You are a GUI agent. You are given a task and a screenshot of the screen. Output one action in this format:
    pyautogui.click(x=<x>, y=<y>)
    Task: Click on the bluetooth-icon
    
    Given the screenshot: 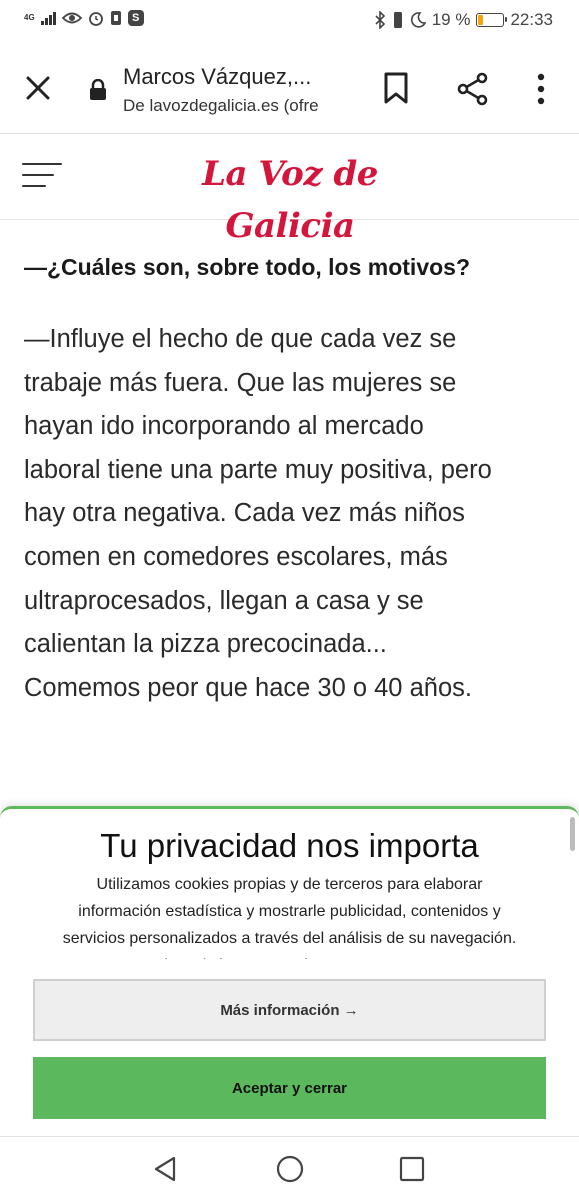 What is the action you would take?
    pyautogui.click(x=380, y=20)
    